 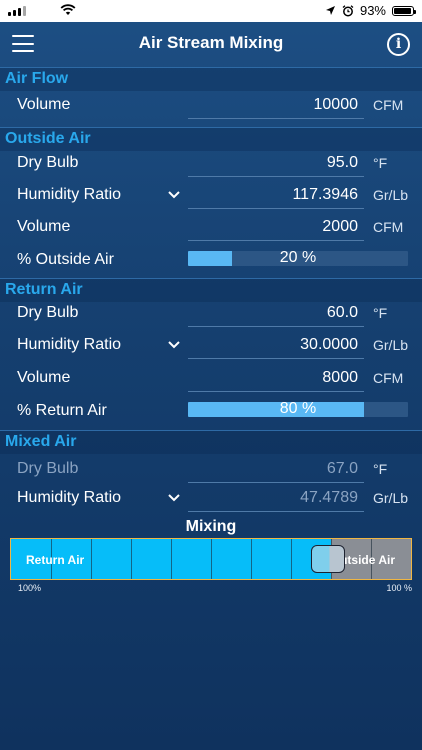 I want to click on return-air-progress-bar: 80 %, so click(x=298, y=409).